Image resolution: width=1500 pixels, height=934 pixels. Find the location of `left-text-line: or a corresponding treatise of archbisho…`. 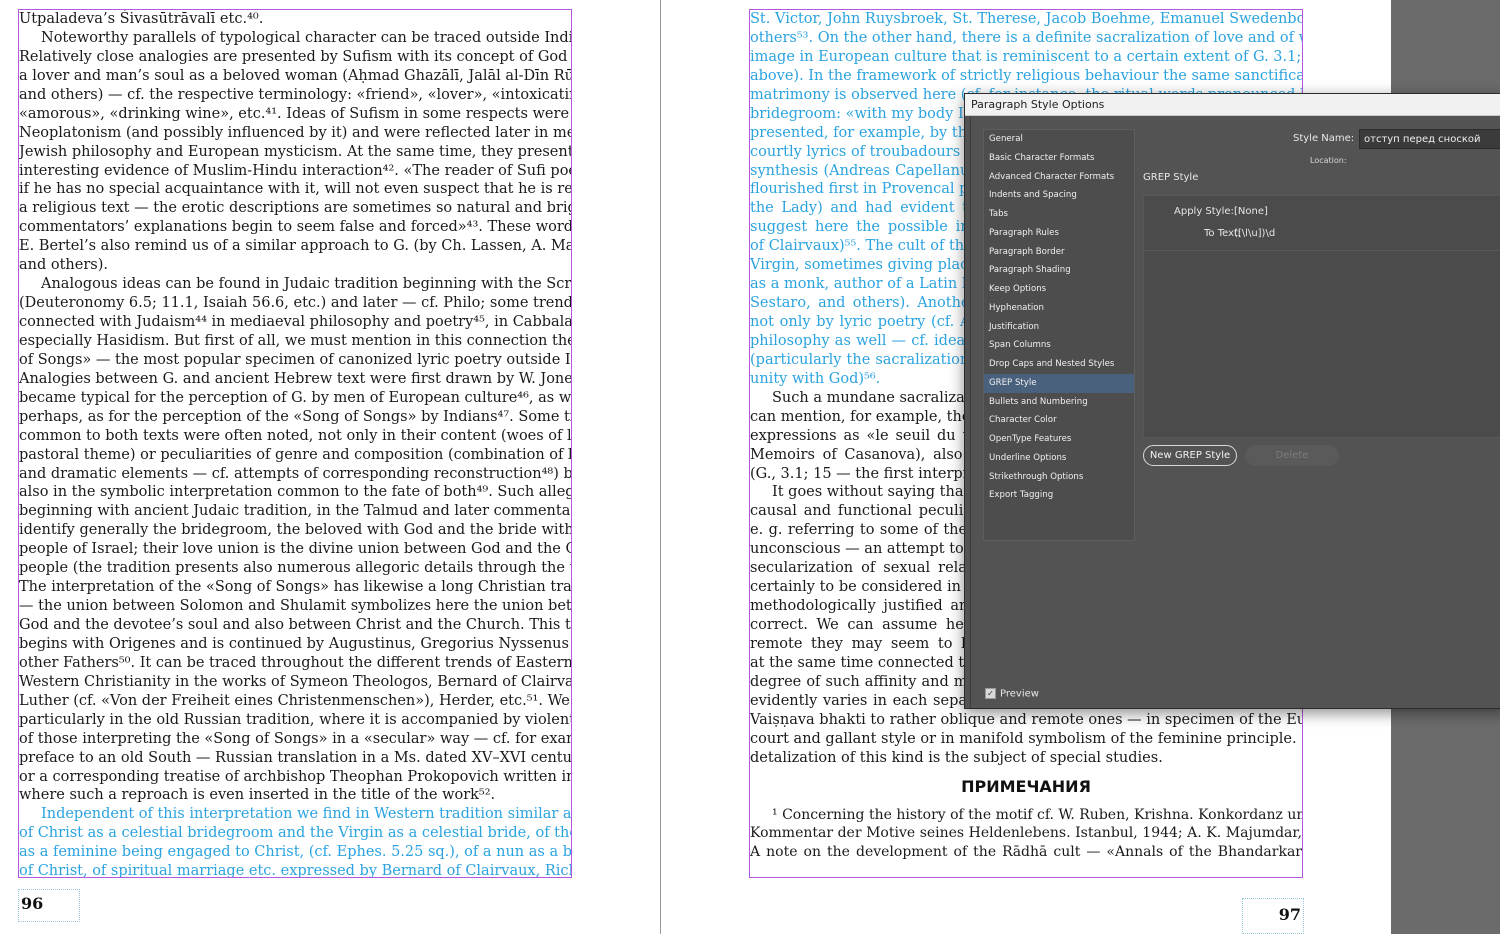

left-text-line: or a corresponding treatise of archbisho… is located at coordinates (295, 776).